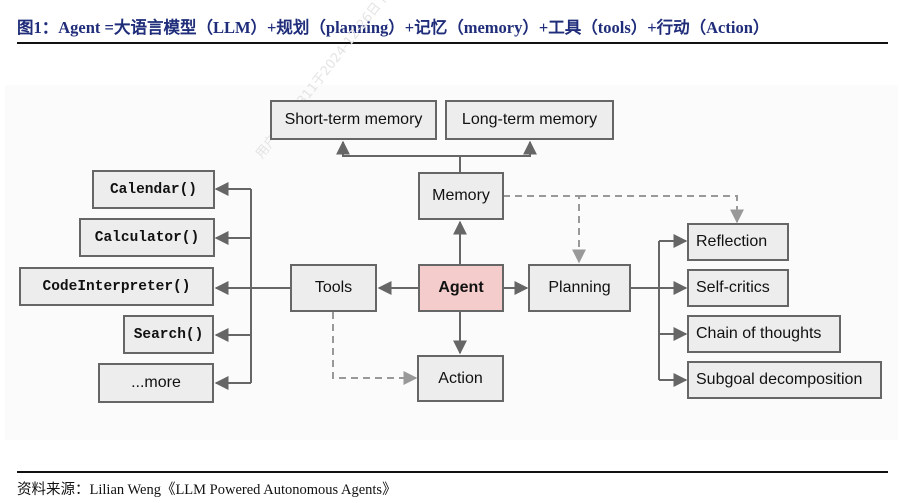 Image resolution: width=901 pixels, height=503 pixels. I want to click on short-term-memory-node: Short-term memory, so click(353, 120).